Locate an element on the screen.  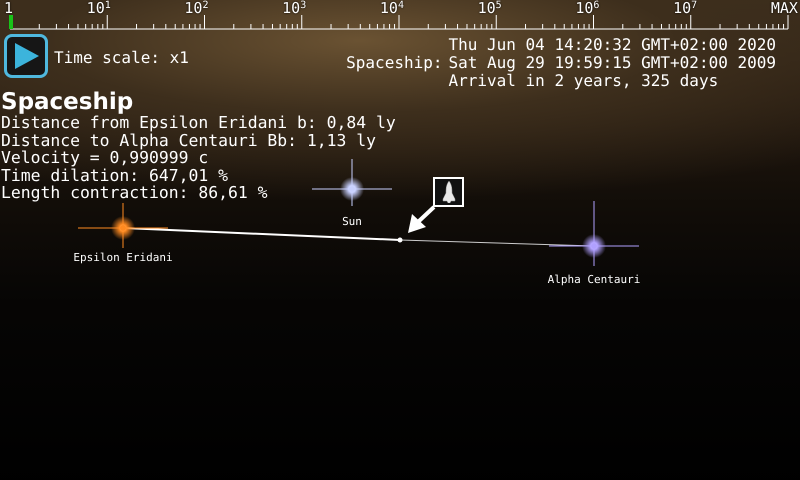
pointer-arrow is located at coordinates (422, 219).